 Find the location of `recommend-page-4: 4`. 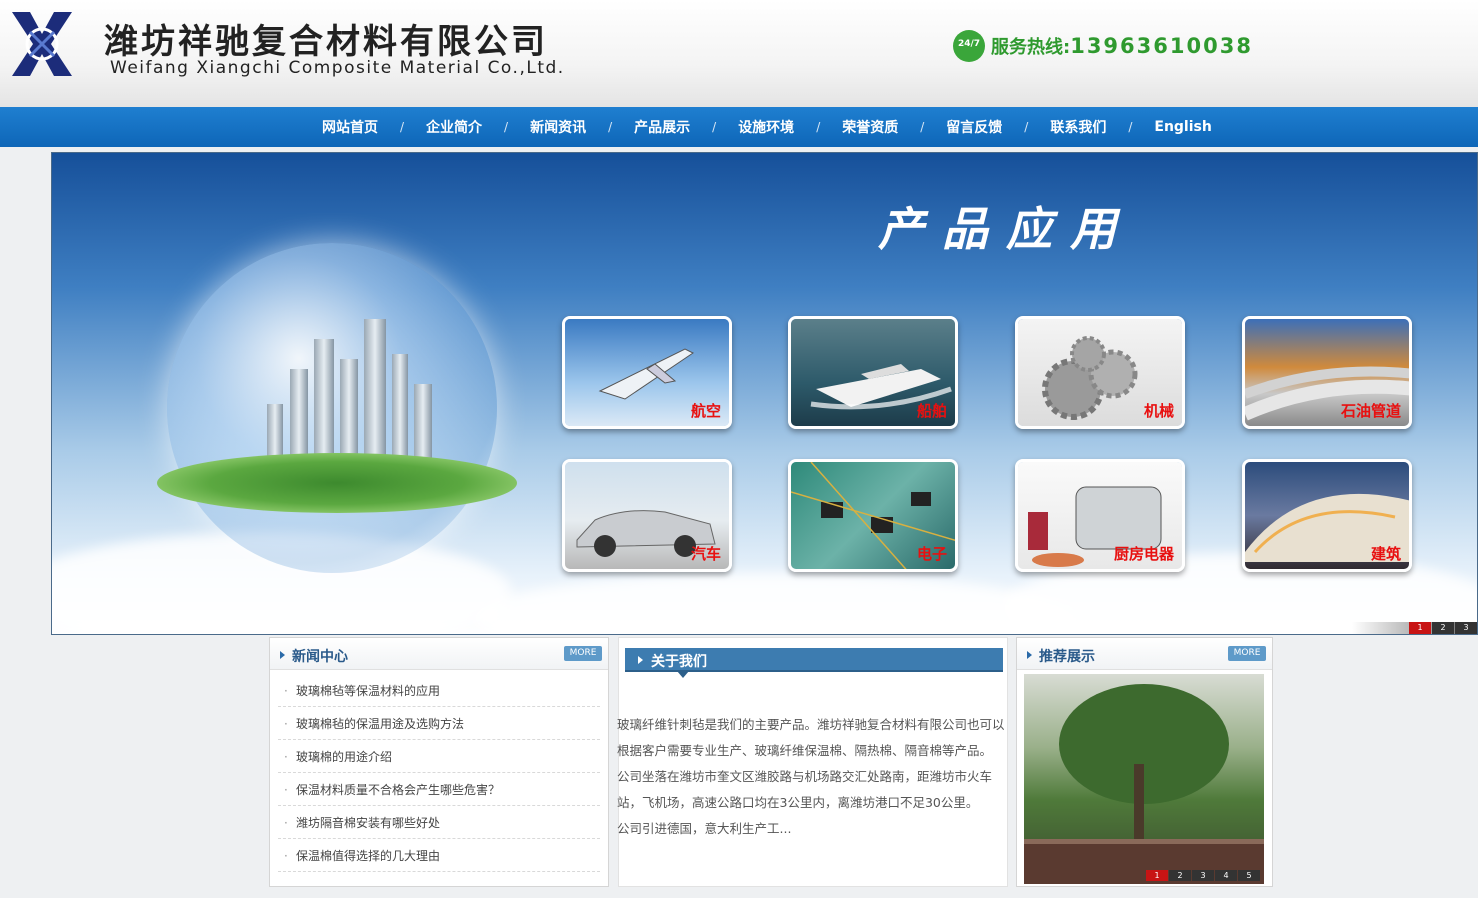

recommend-page-4: 4 is located at coordinates (1226, 875).